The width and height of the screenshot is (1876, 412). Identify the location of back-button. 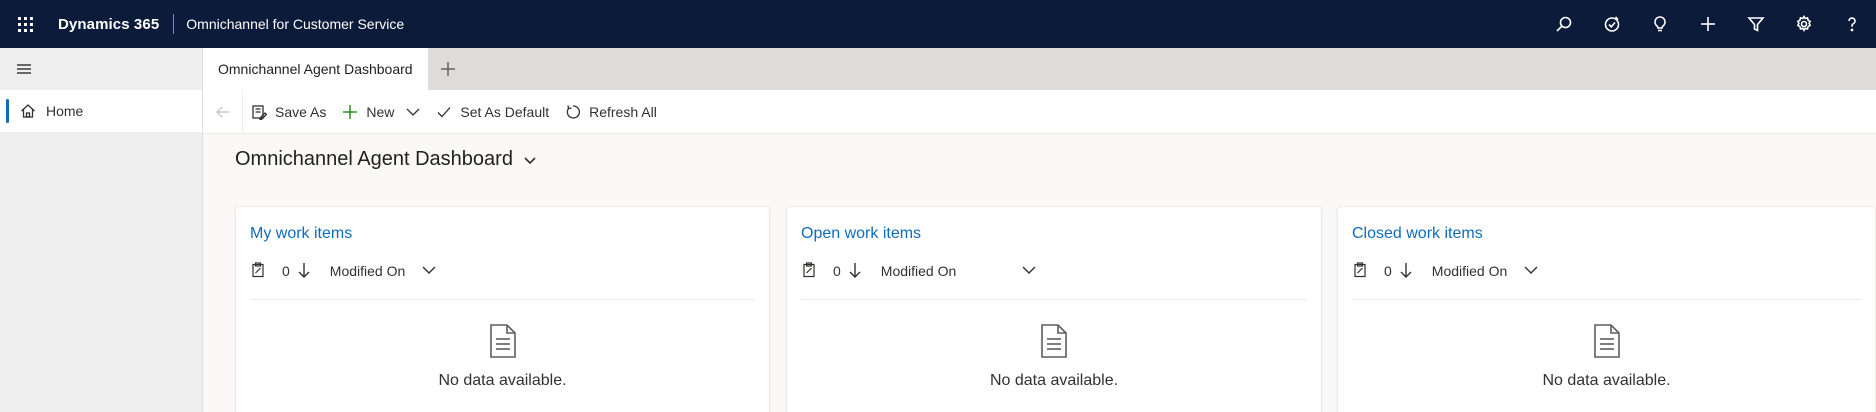
(223, 111).